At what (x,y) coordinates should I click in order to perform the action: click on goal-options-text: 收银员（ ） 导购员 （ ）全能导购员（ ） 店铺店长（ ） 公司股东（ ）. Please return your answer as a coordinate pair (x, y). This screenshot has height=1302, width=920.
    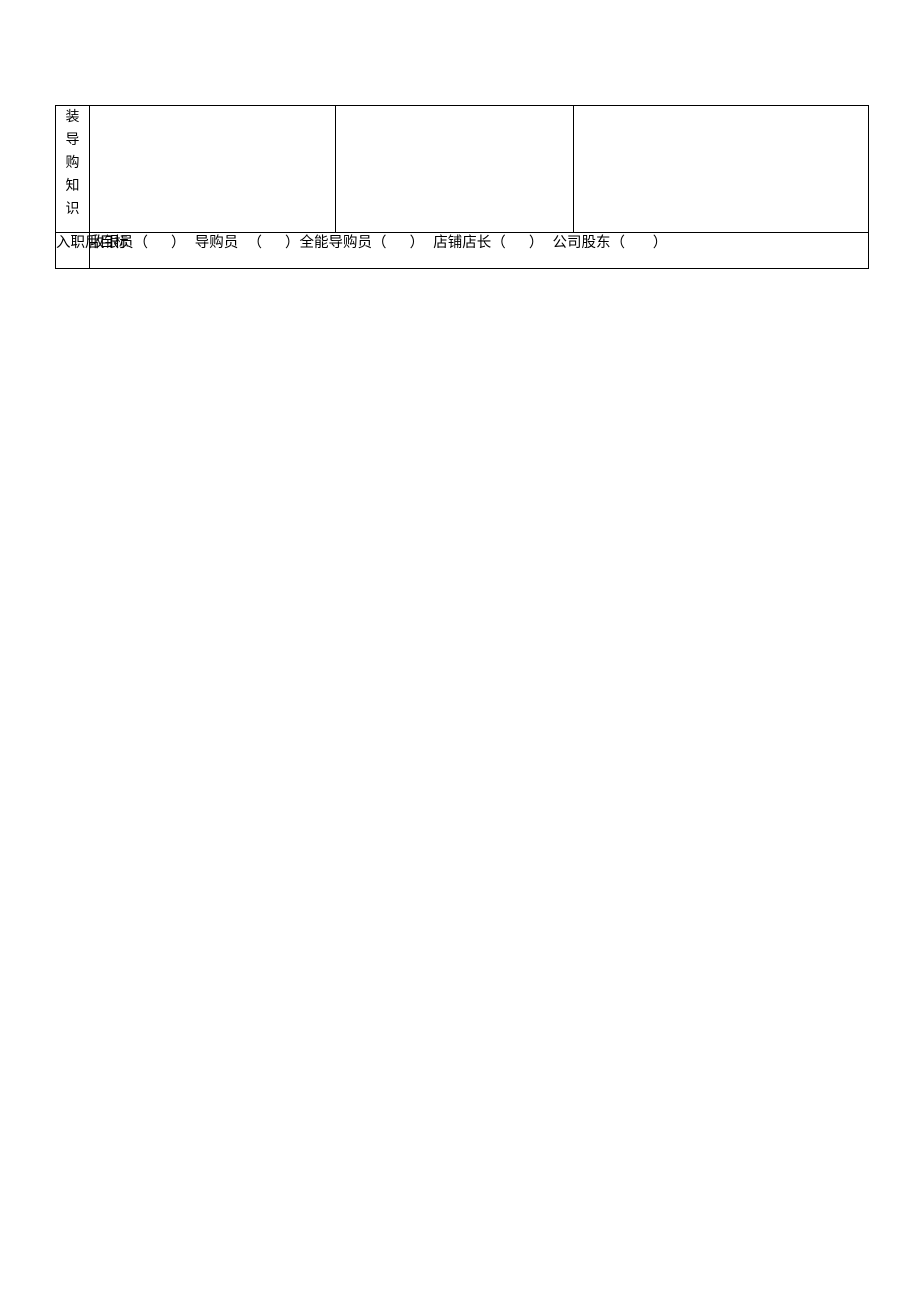
    Looking at the image, I should click on (379, 243).